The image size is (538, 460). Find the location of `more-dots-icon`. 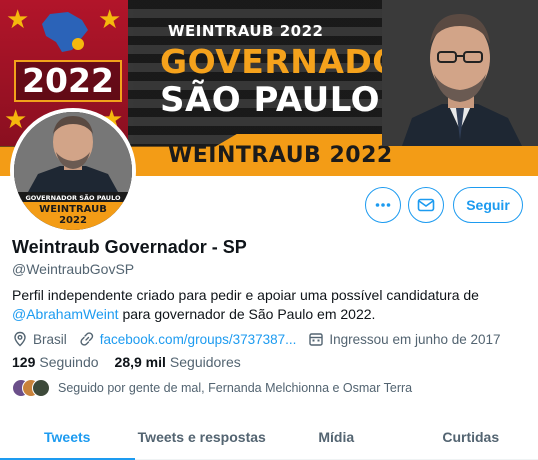

more-dots-icon is located at coordinates (383, 205).